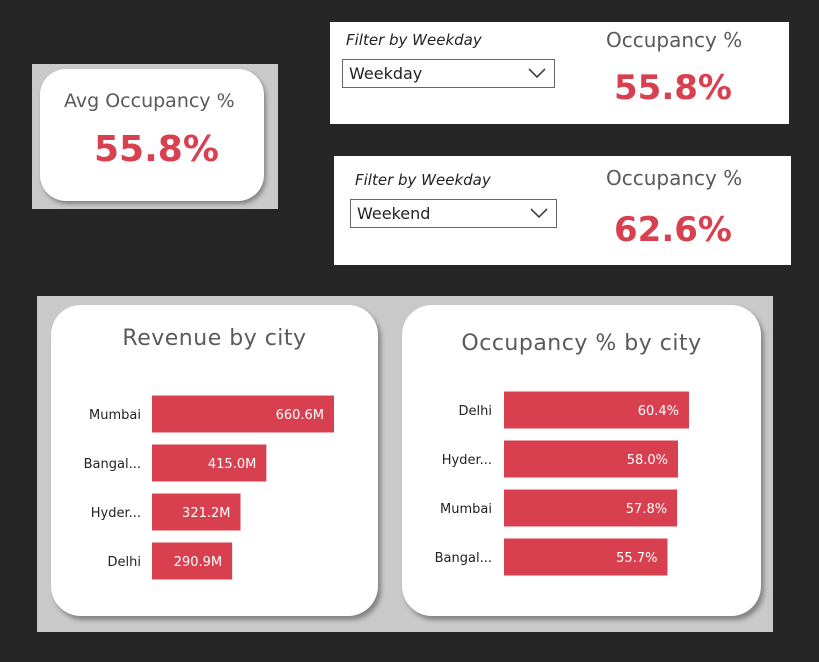 The height and width of the screenshot is (662, 819). Describe the element at coordinates (232, 464) in the screenshot. I see `data-label: 415.0M` at that location.